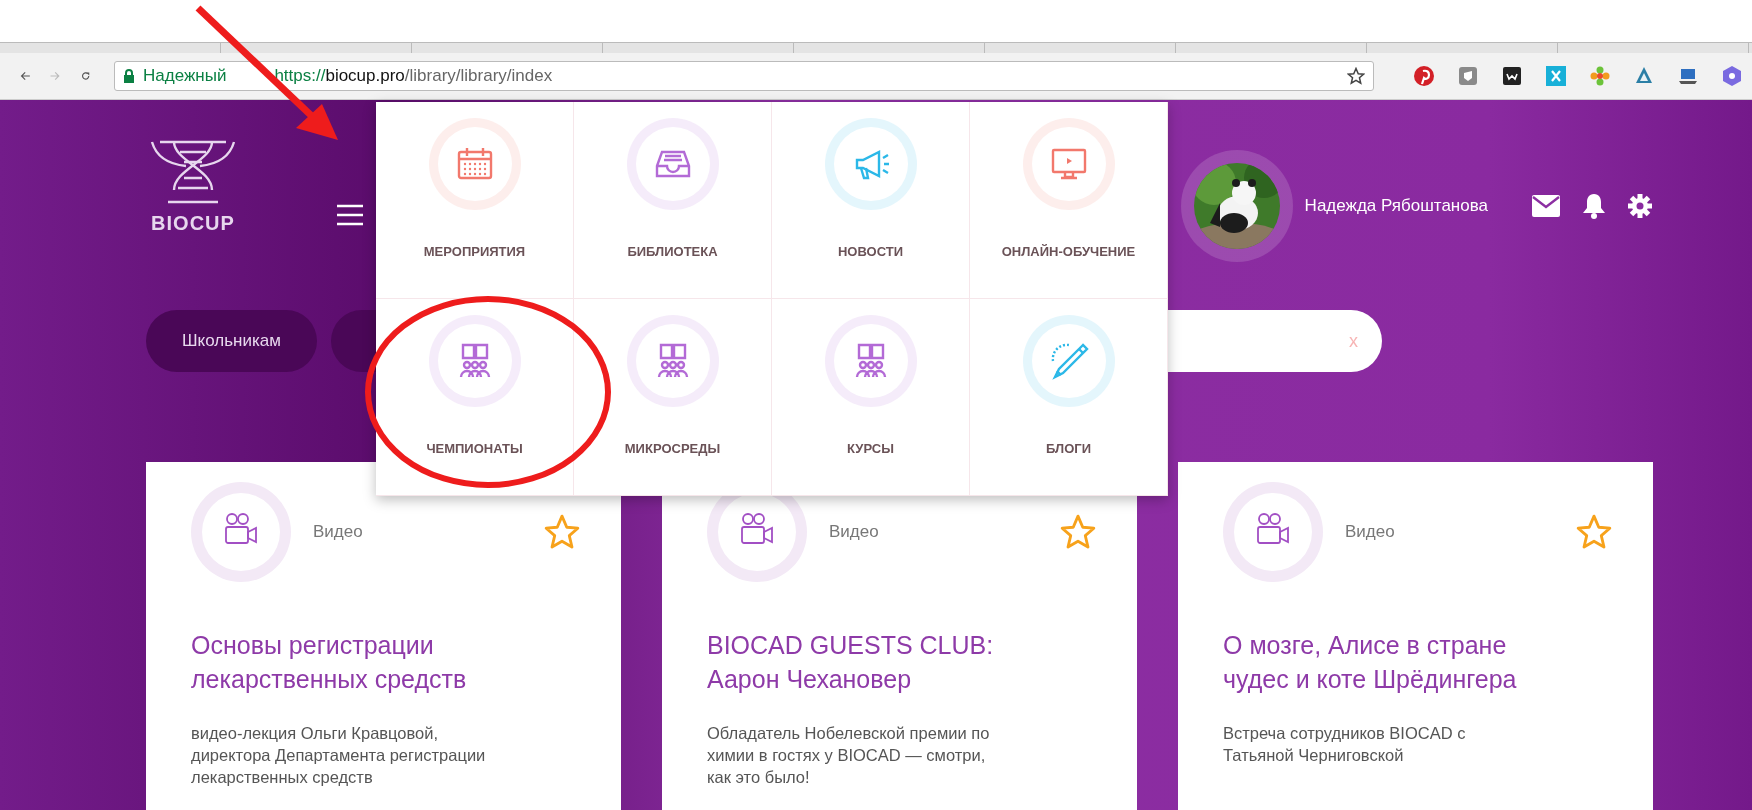 This screenshot has height=810, width=1752. Describe the element at coordinates (185, 76) in the screenshot. I see `secure-label: Надежный` at that location.